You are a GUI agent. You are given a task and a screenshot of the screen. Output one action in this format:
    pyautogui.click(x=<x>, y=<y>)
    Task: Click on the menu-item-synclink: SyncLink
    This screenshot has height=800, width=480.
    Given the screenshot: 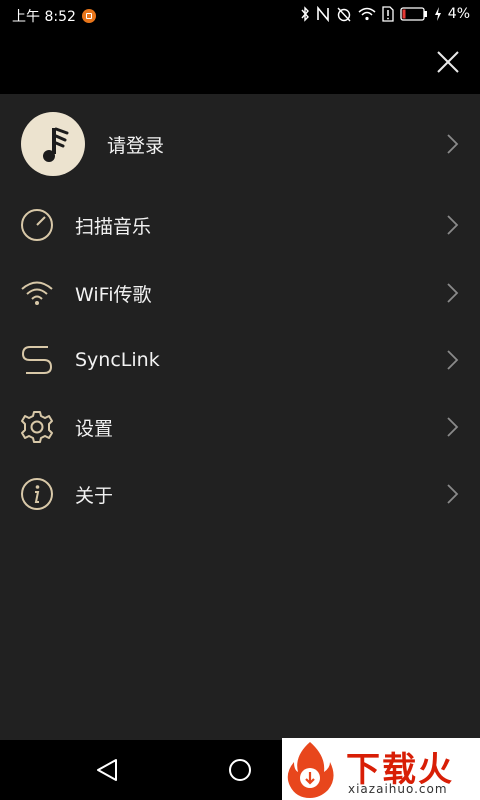 What is the action you would take?
    pyautogui.click(x=240, y=360)
    